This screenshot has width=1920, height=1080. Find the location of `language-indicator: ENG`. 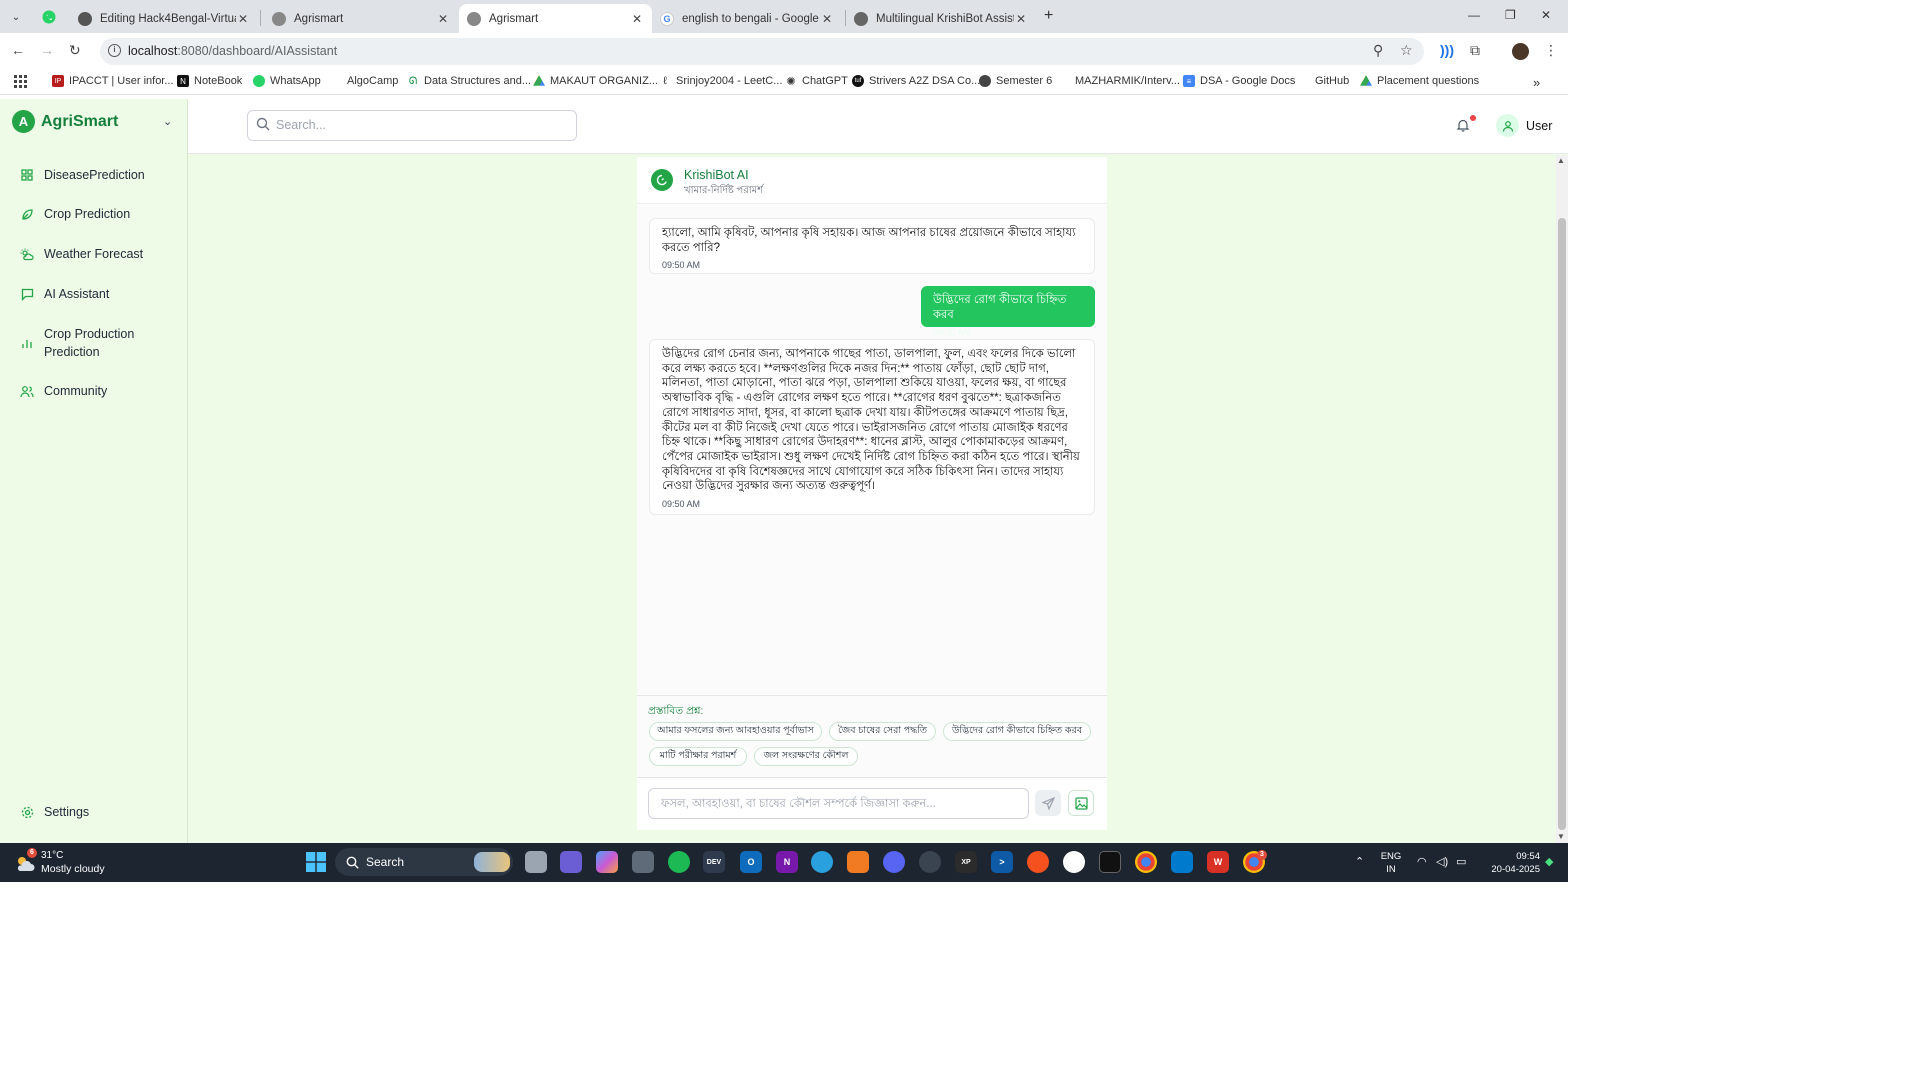

language-indicator: ENG is located at coordinates (1391, 856).